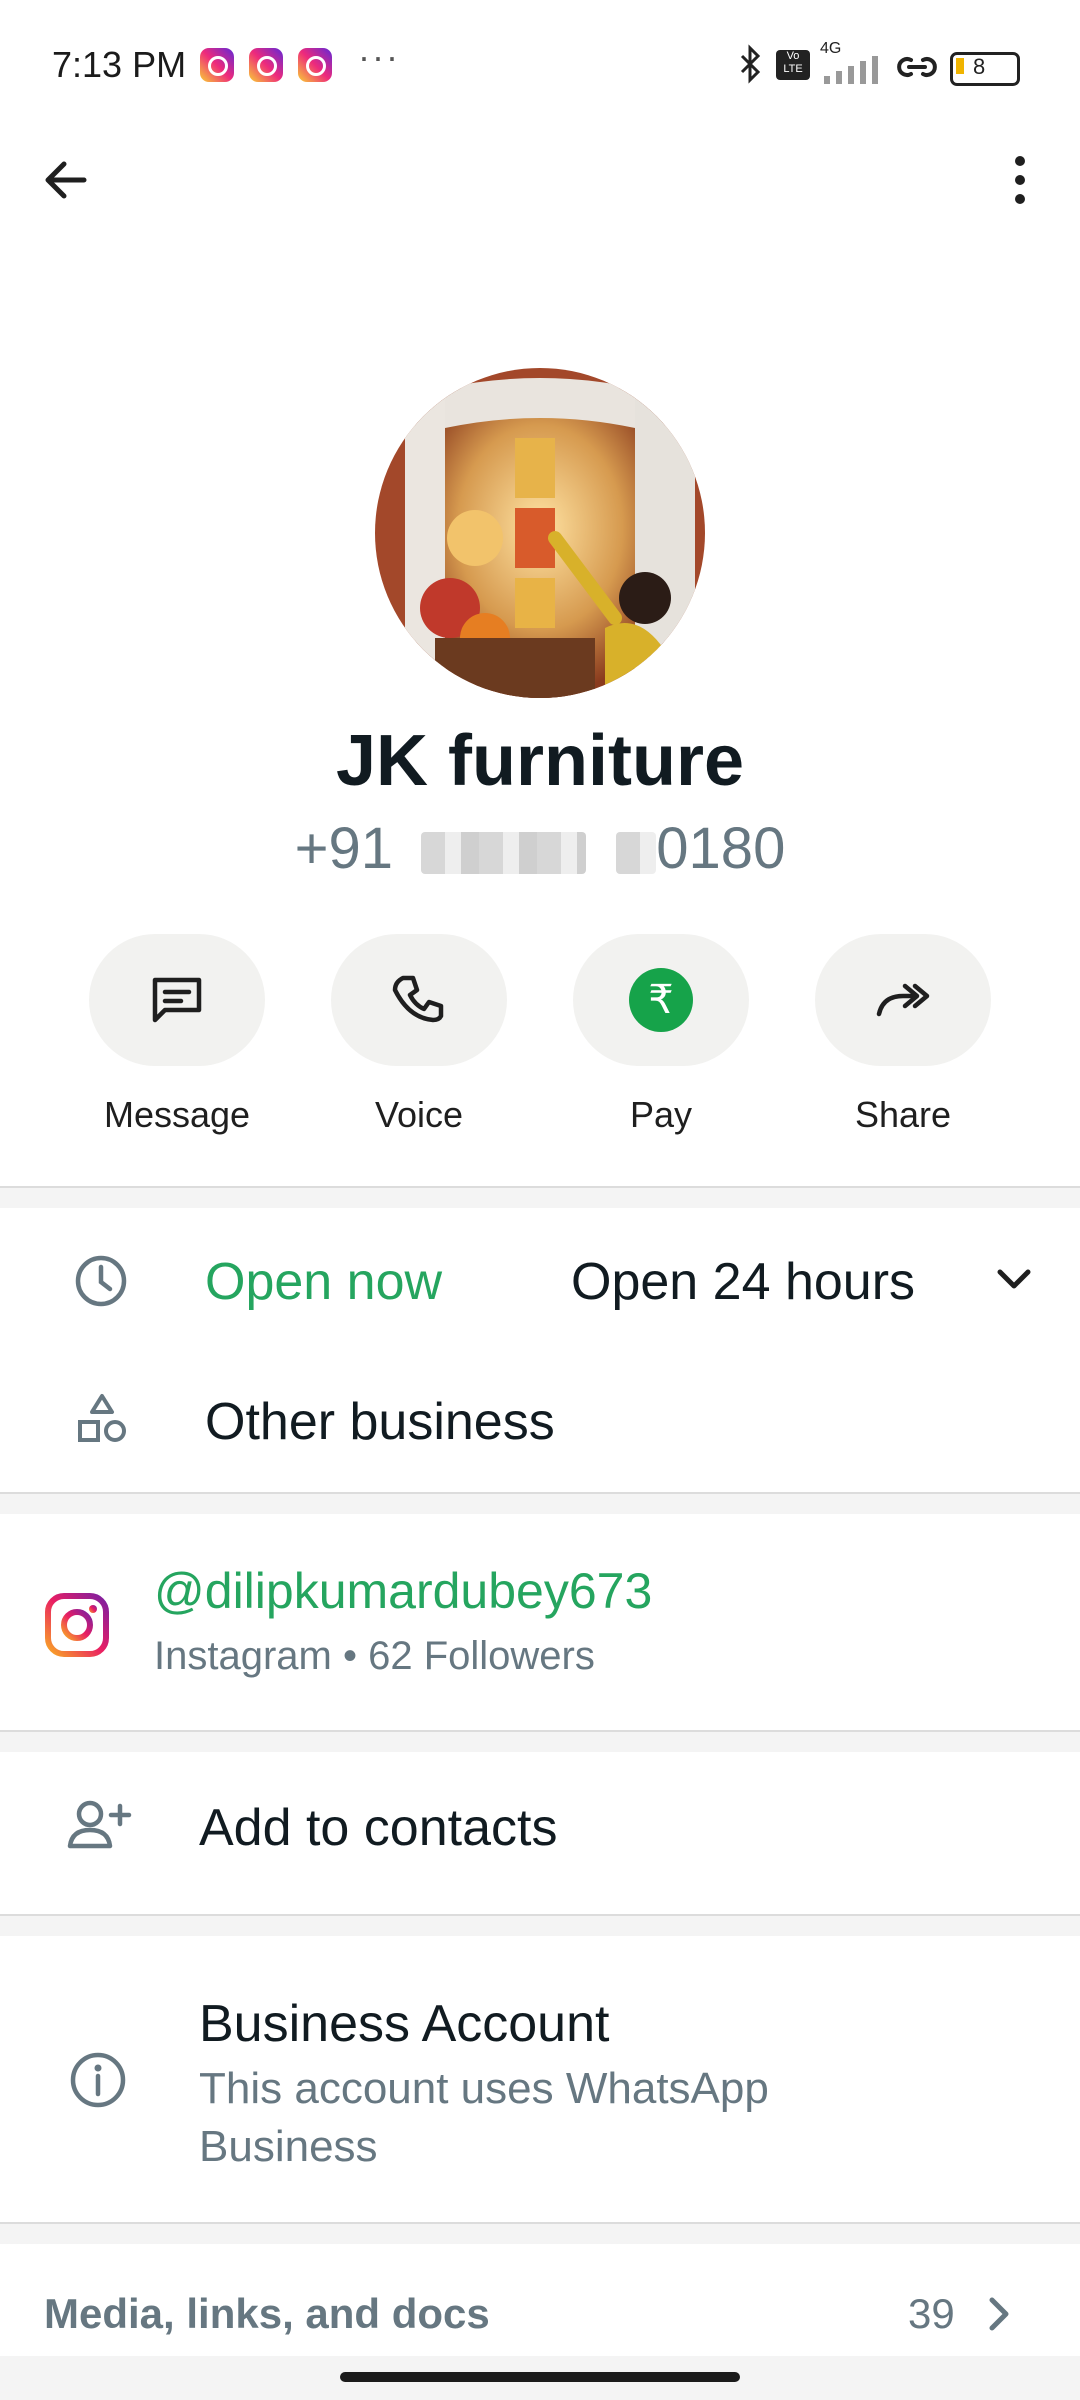  I want to click on arrow-back-icon, so click(66, 180).